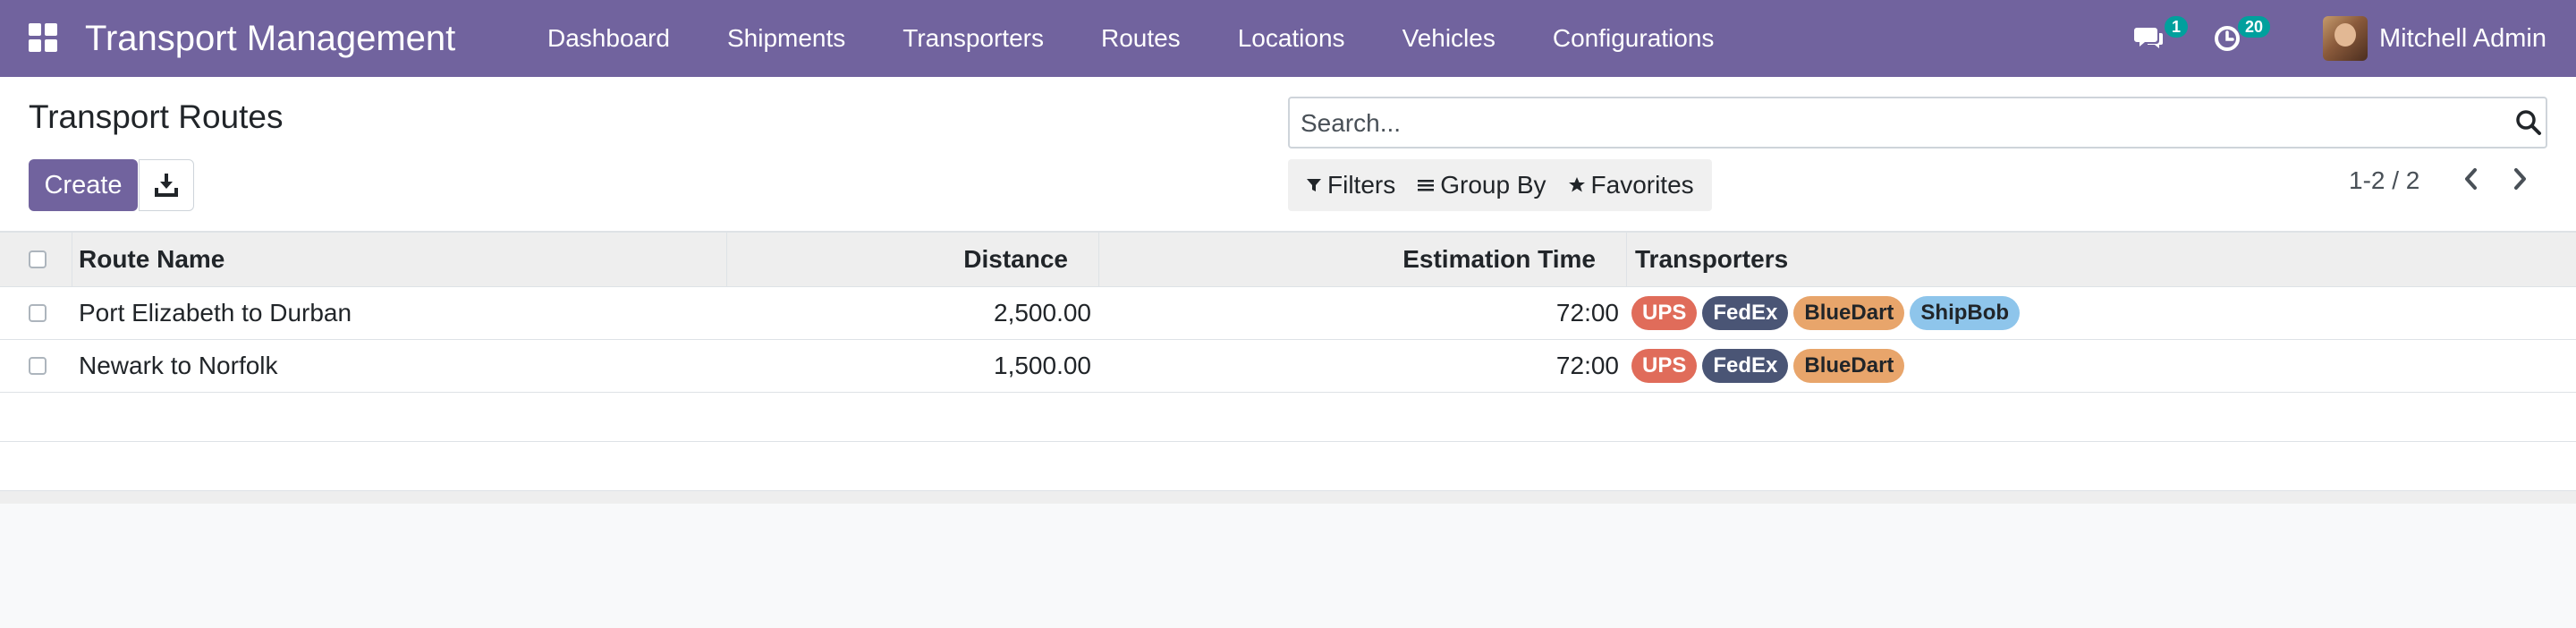  What do you see at coordinates (1288, 497) in the screenshot?
I see `table-footer` at bounding box center [1288, 497].